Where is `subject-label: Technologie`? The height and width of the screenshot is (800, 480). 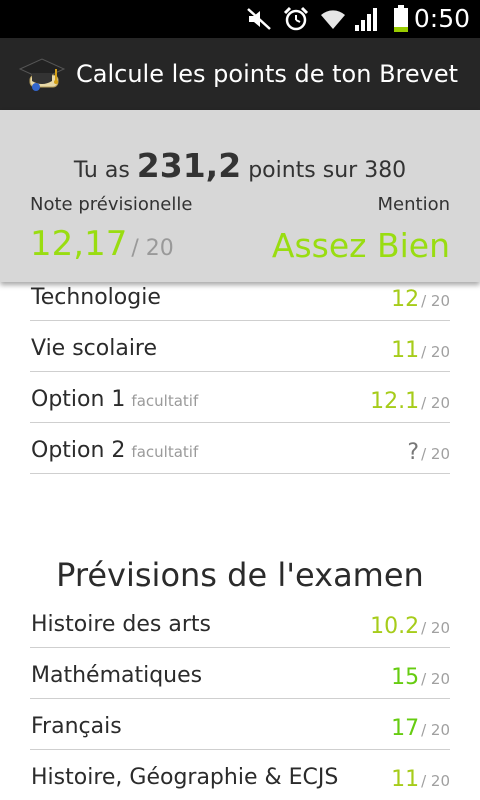 subject-label: Technologie is located at coordinates (96, 297).